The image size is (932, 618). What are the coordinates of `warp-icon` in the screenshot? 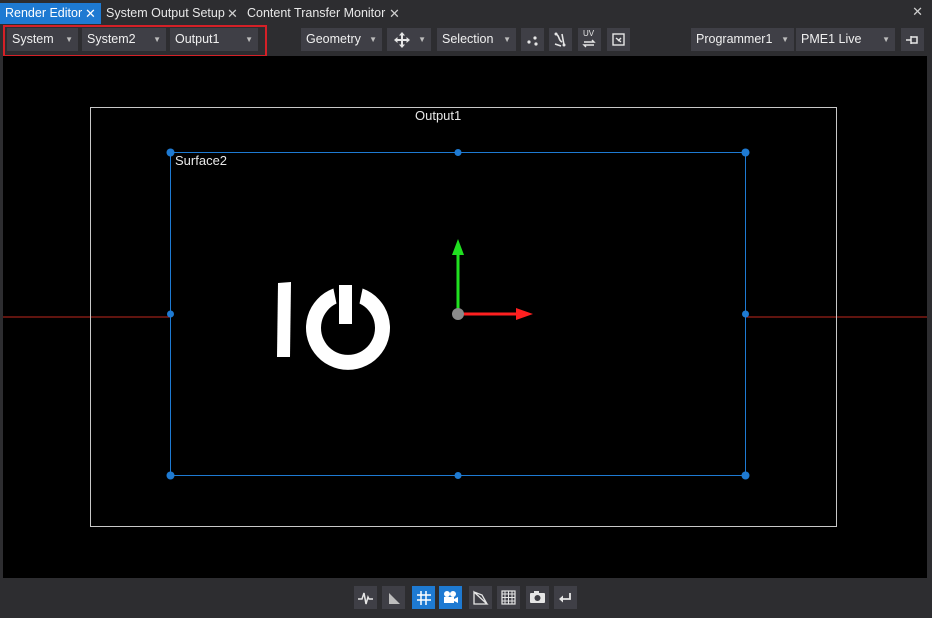 It's located at (560, 39).